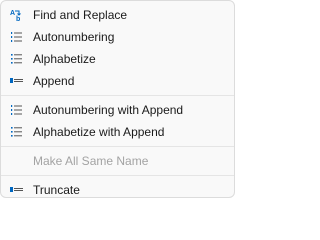 This screenshot has width=320, height=240. I want to click on menu-item-label: Autonumbering with Append, so click(108, 110).